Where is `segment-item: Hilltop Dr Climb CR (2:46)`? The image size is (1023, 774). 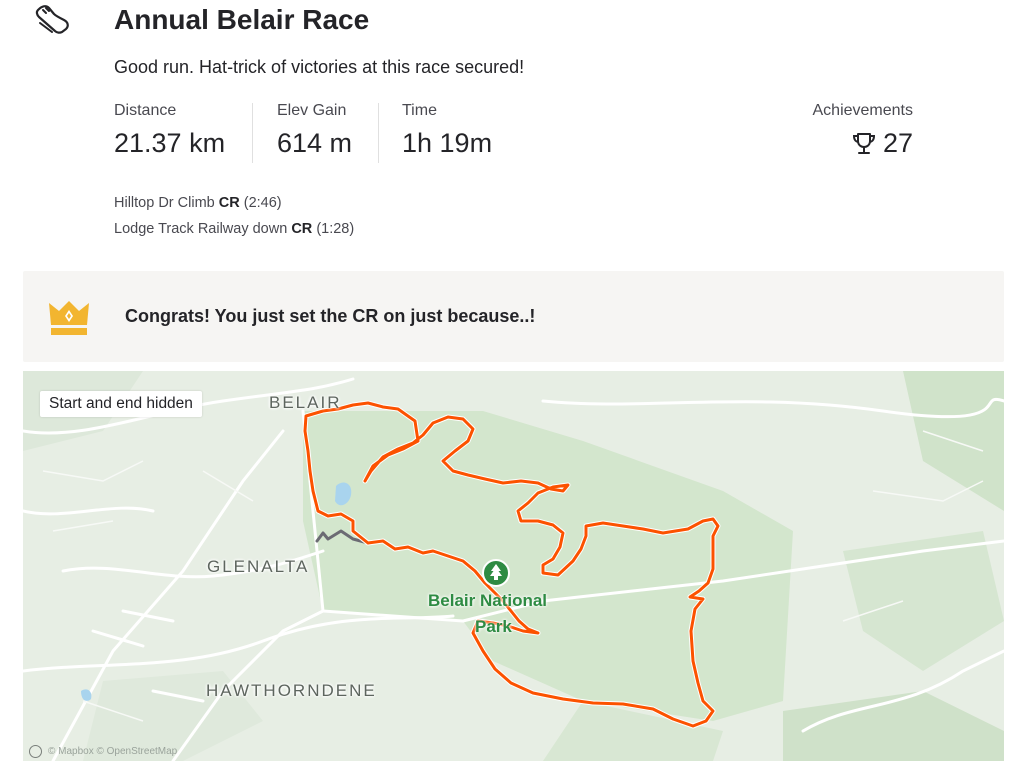 segment-item: Hilltop Dr Climb CR (2:46) is located at coordinates (234, 203).